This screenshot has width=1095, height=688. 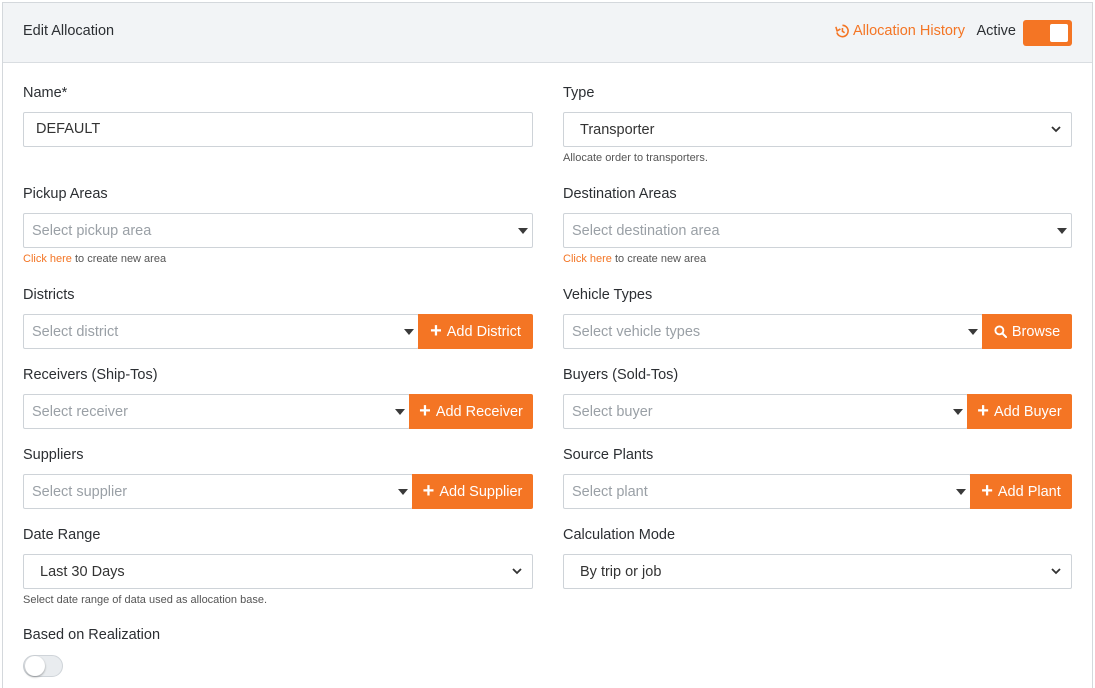 I want to click on add-district-button: + Add District, so click(x=475, y=331).